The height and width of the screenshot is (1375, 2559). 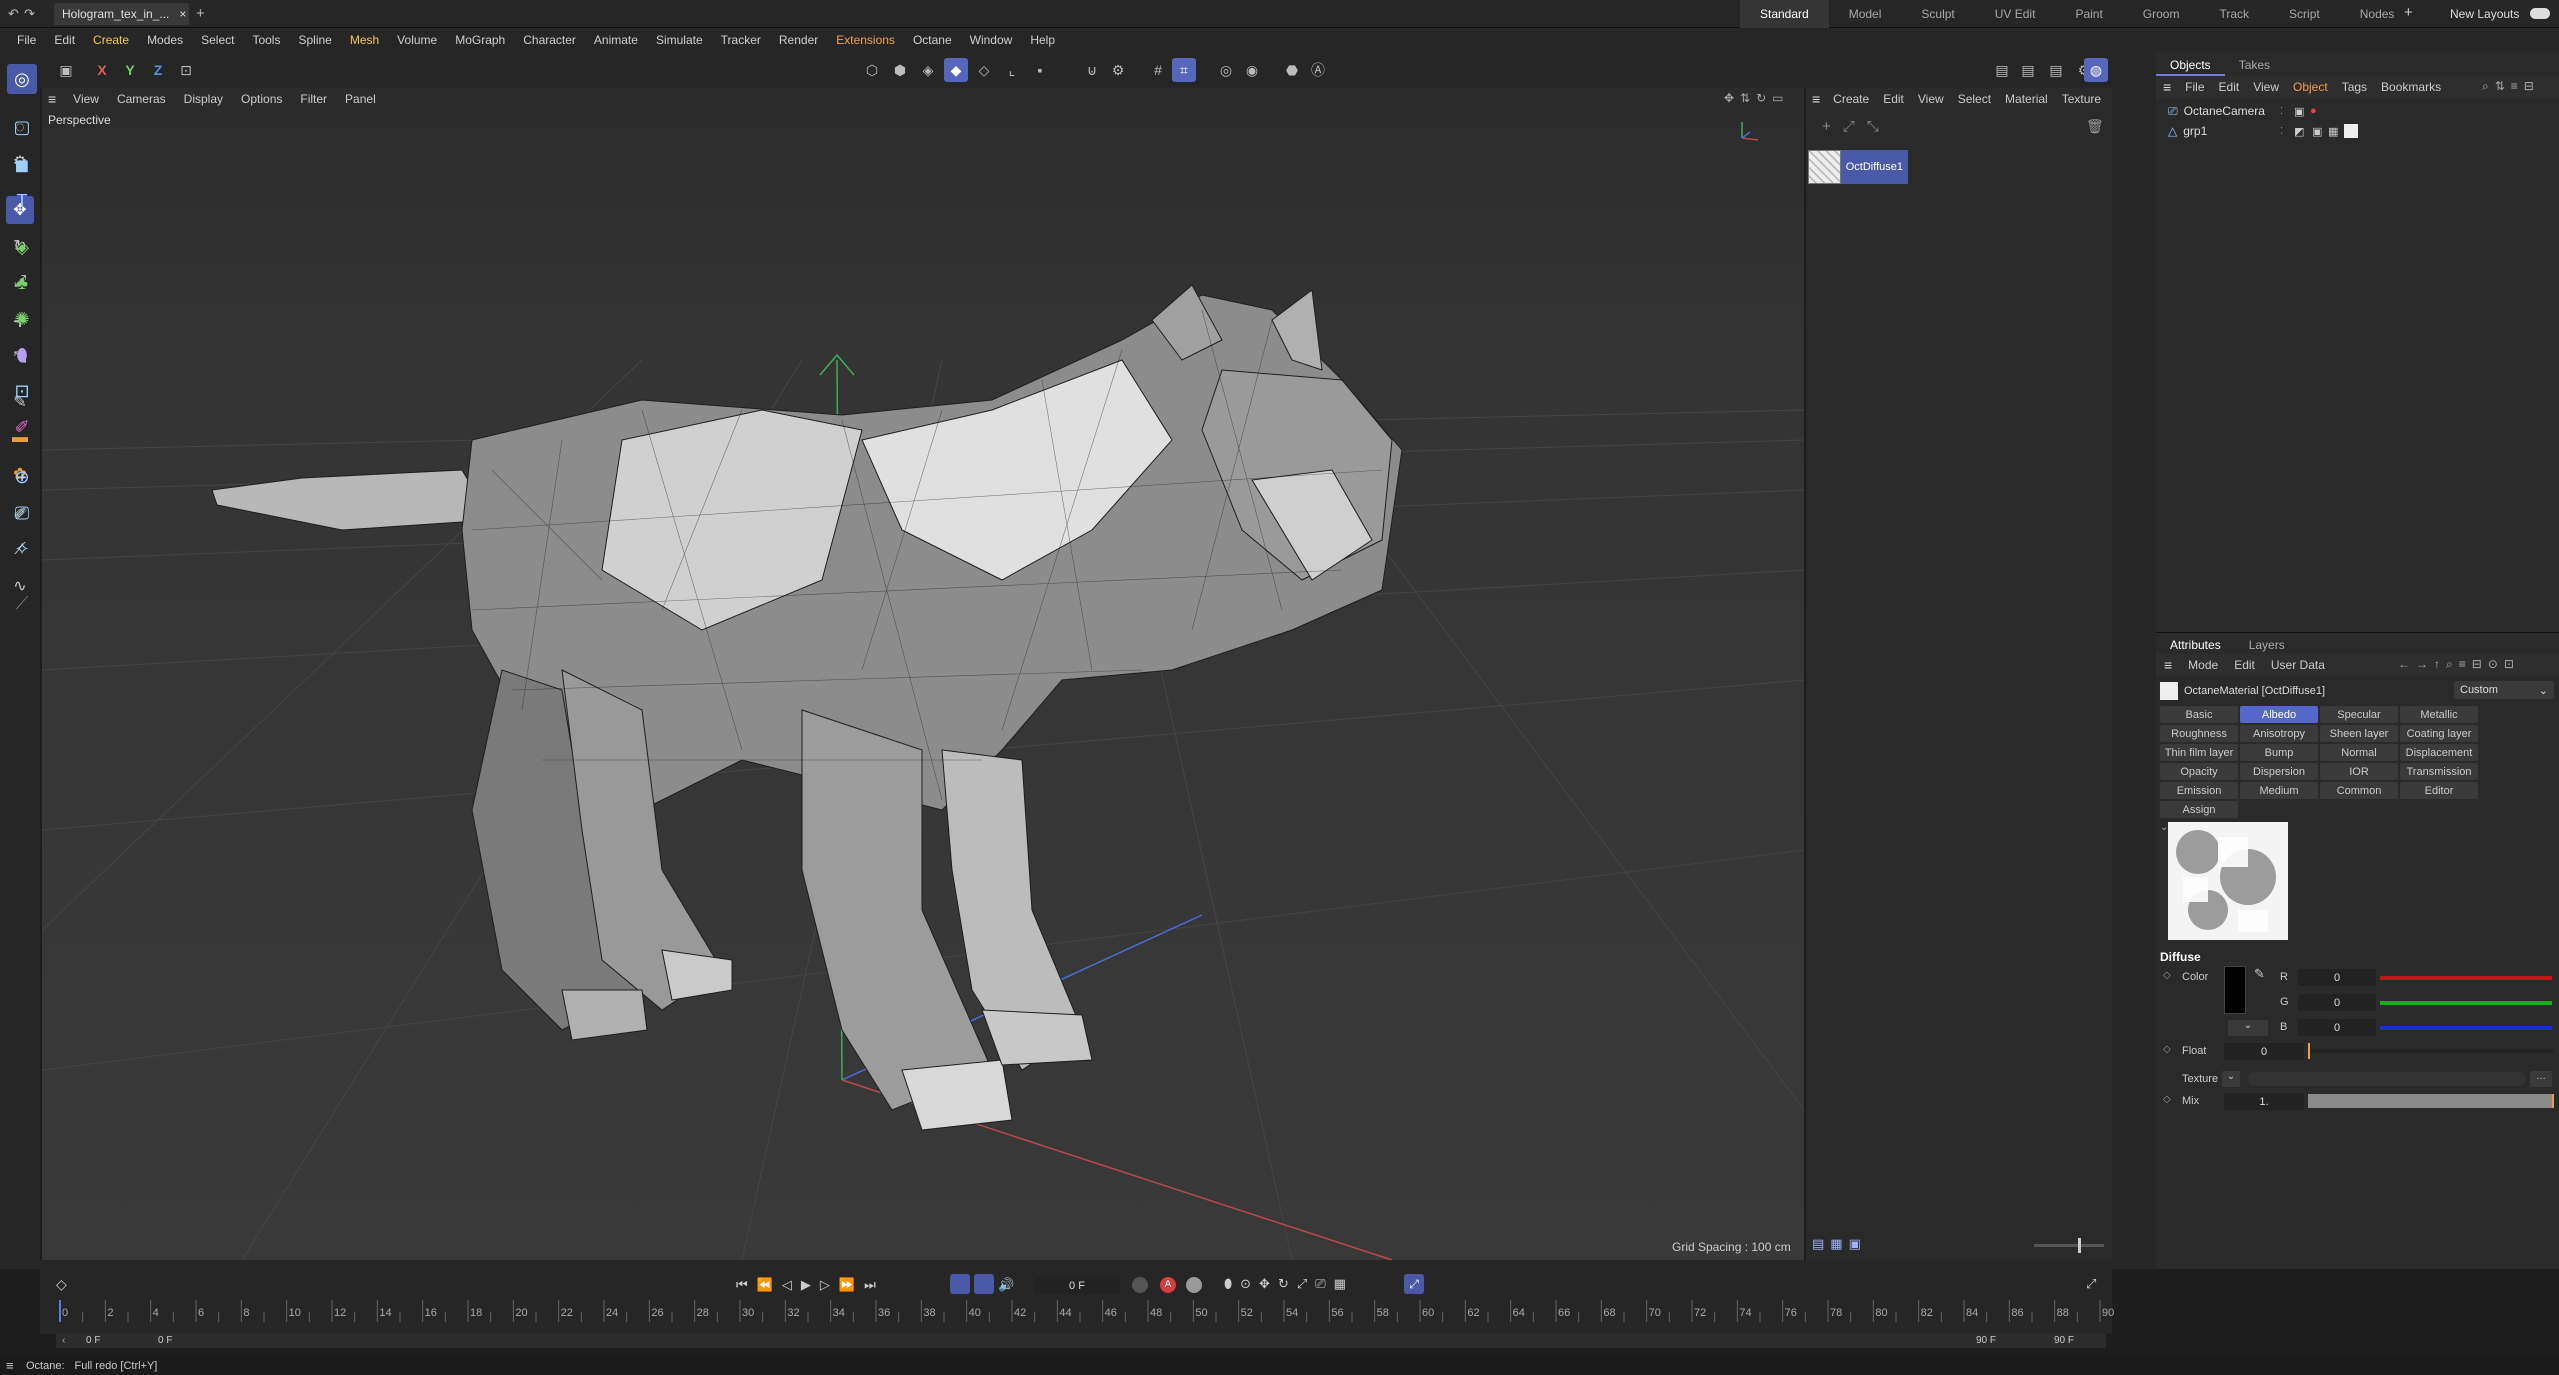 What do you see at coordinates (2167, 87) in the screenshot?
I see `object-manager-hamburger-icon: ≡` at bounding box center [2167, 87].